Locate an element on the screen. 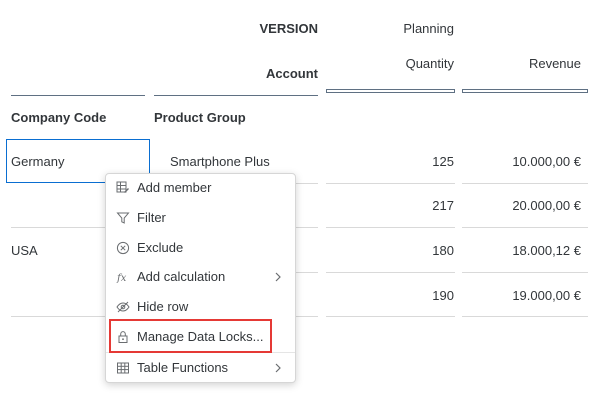 The height and width of the screenshot is (393, 604). menu-item-hide-row: Hide row is located at coordinates (200, 307).